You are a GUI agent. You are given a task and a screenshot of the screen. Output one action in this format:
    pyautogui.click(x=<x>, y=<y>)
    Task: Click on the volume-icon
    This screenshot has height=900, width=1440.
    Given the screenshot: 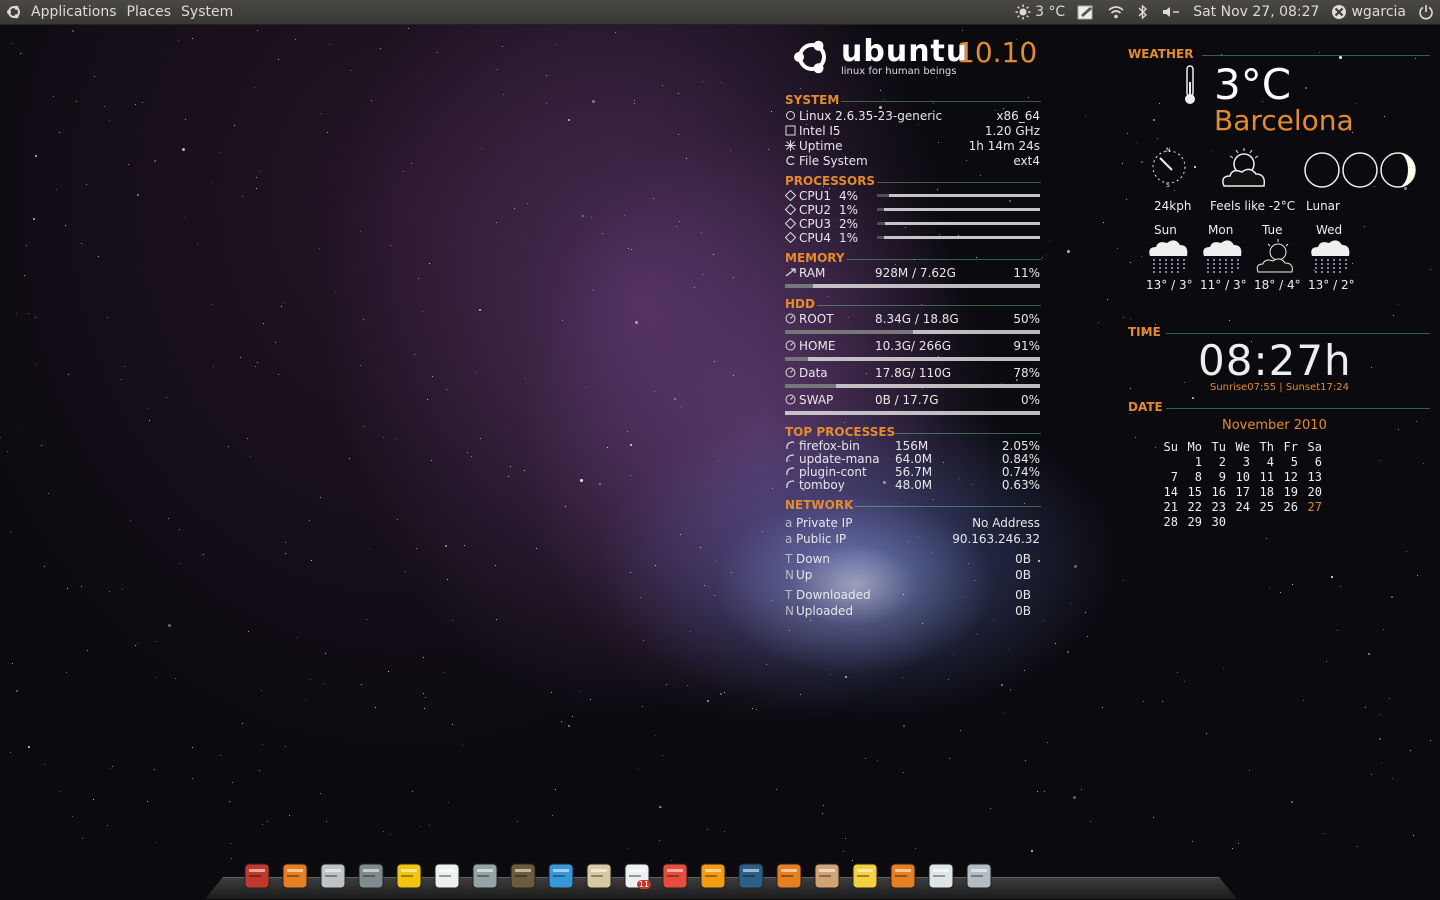 What is the action you would take?
    pyautogui.click(x=1171, y=12)
    